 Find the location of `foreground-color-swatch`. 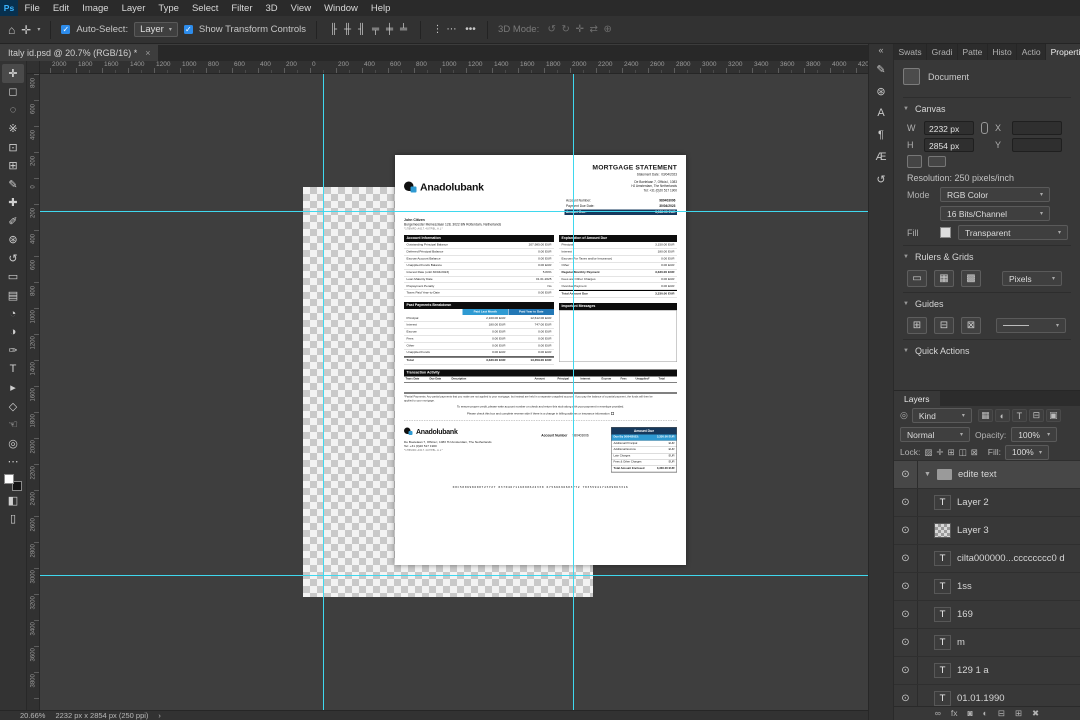

foreground-color-swatch is located at coordinates (9, 479).